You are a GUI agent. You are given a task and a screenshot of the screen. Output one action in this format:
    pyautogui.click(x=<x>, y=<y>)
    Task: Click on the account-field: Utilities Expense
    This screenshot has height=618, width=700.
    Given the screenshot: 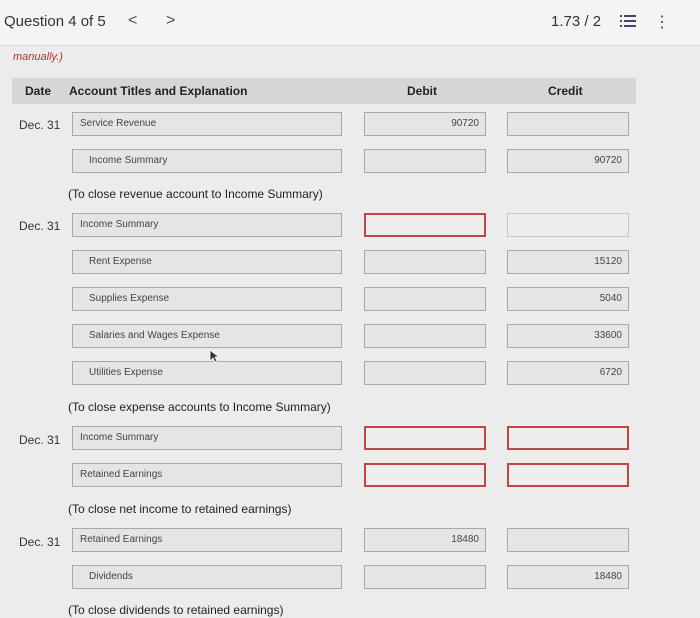 What is the action you would take?
    pyautogui.click(x=207, y=373)
    